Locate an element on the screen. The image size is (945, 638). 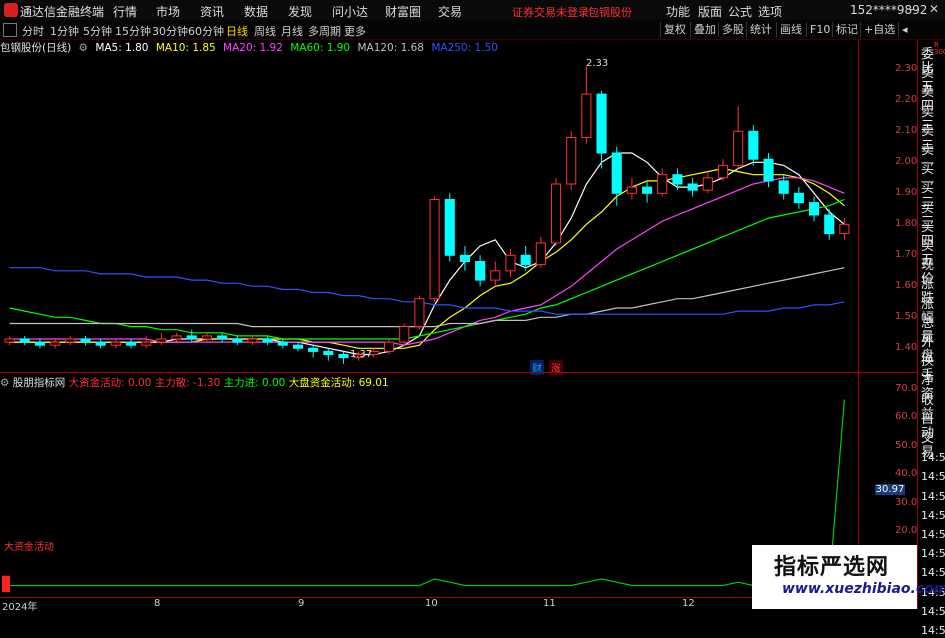
menu-wealth: 财富圈 is located at coordinates (403, 11).